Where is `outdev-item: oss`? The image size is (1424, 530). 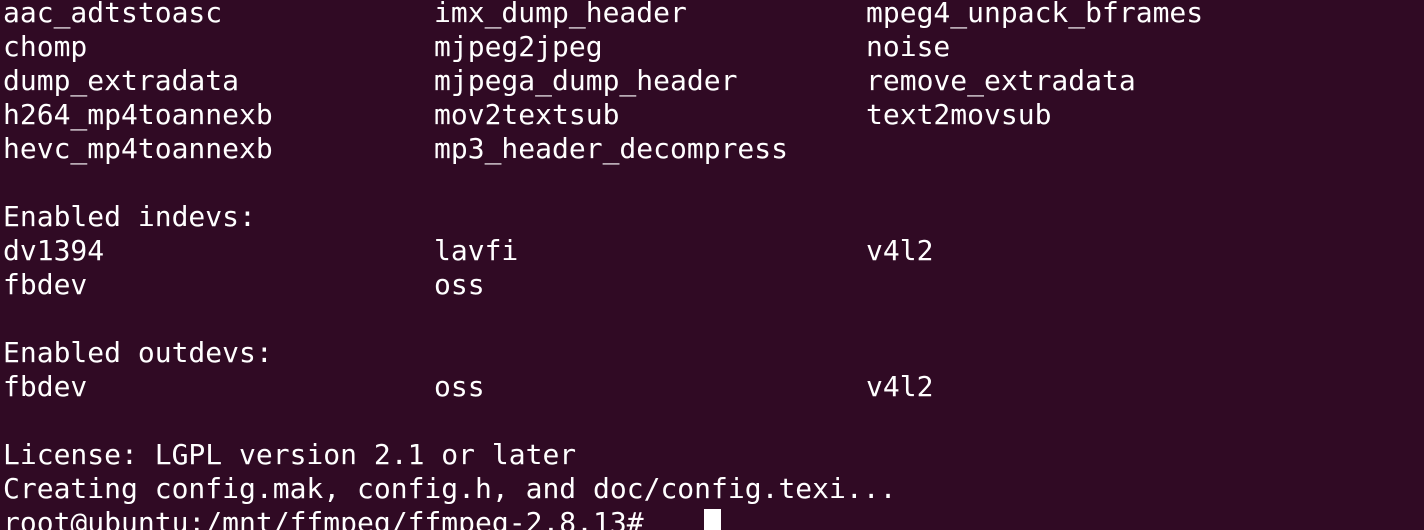 outdev-item: oss is located at coordinates (459, 386).